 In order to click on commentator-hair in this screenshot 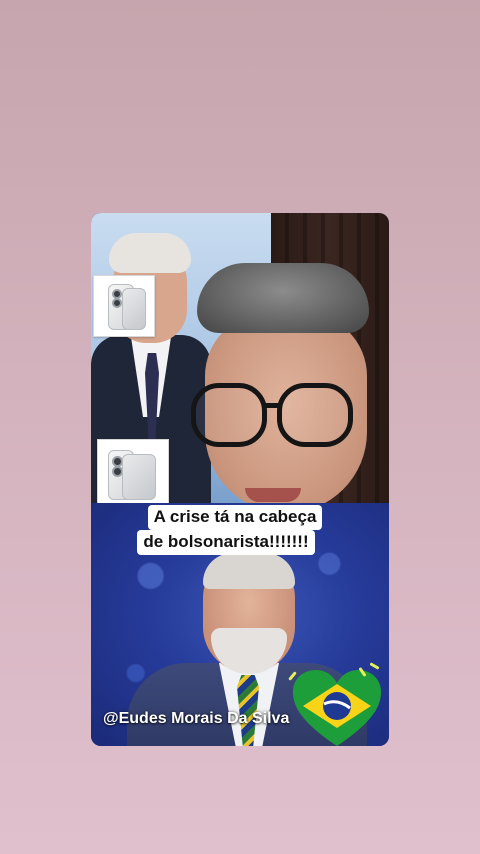, I will do `click(283, 298)`.